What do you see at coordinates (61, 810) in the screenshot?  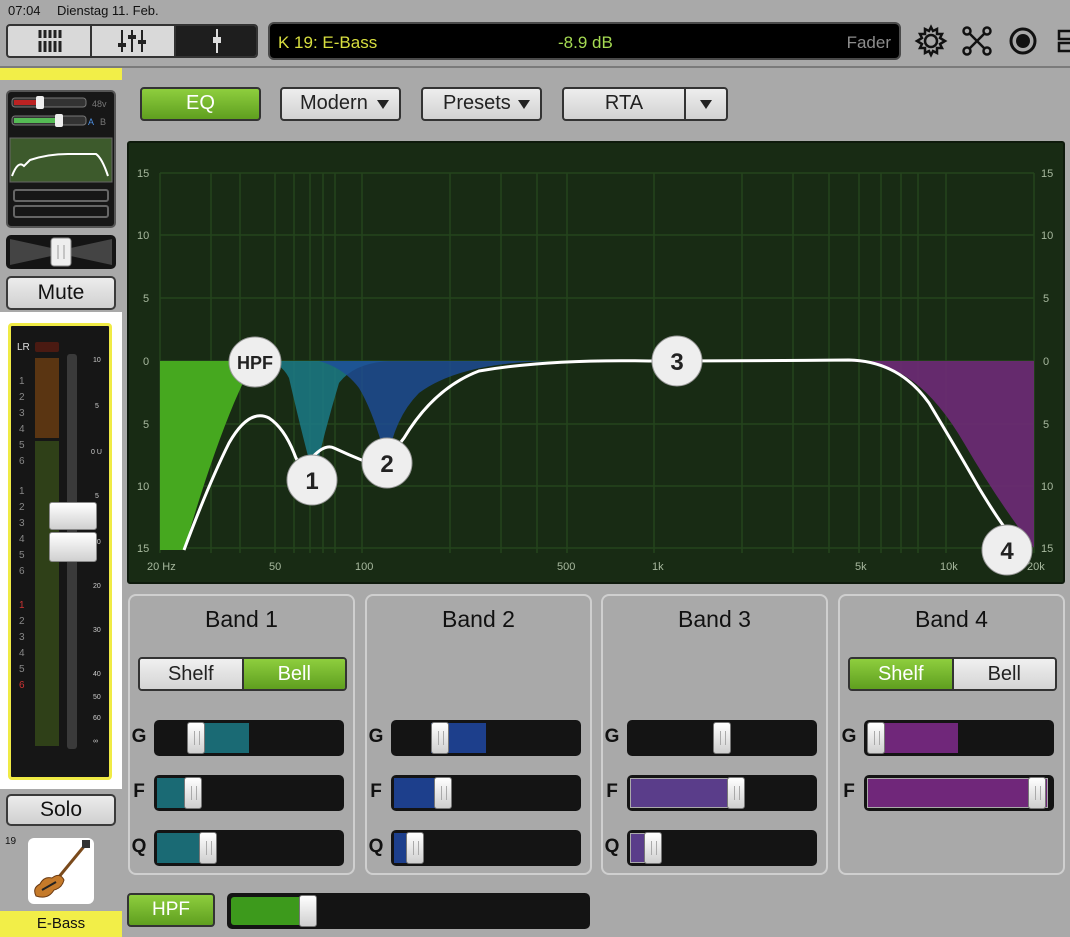 I see `solo-button: Solo` at bounding box center [61, 810].